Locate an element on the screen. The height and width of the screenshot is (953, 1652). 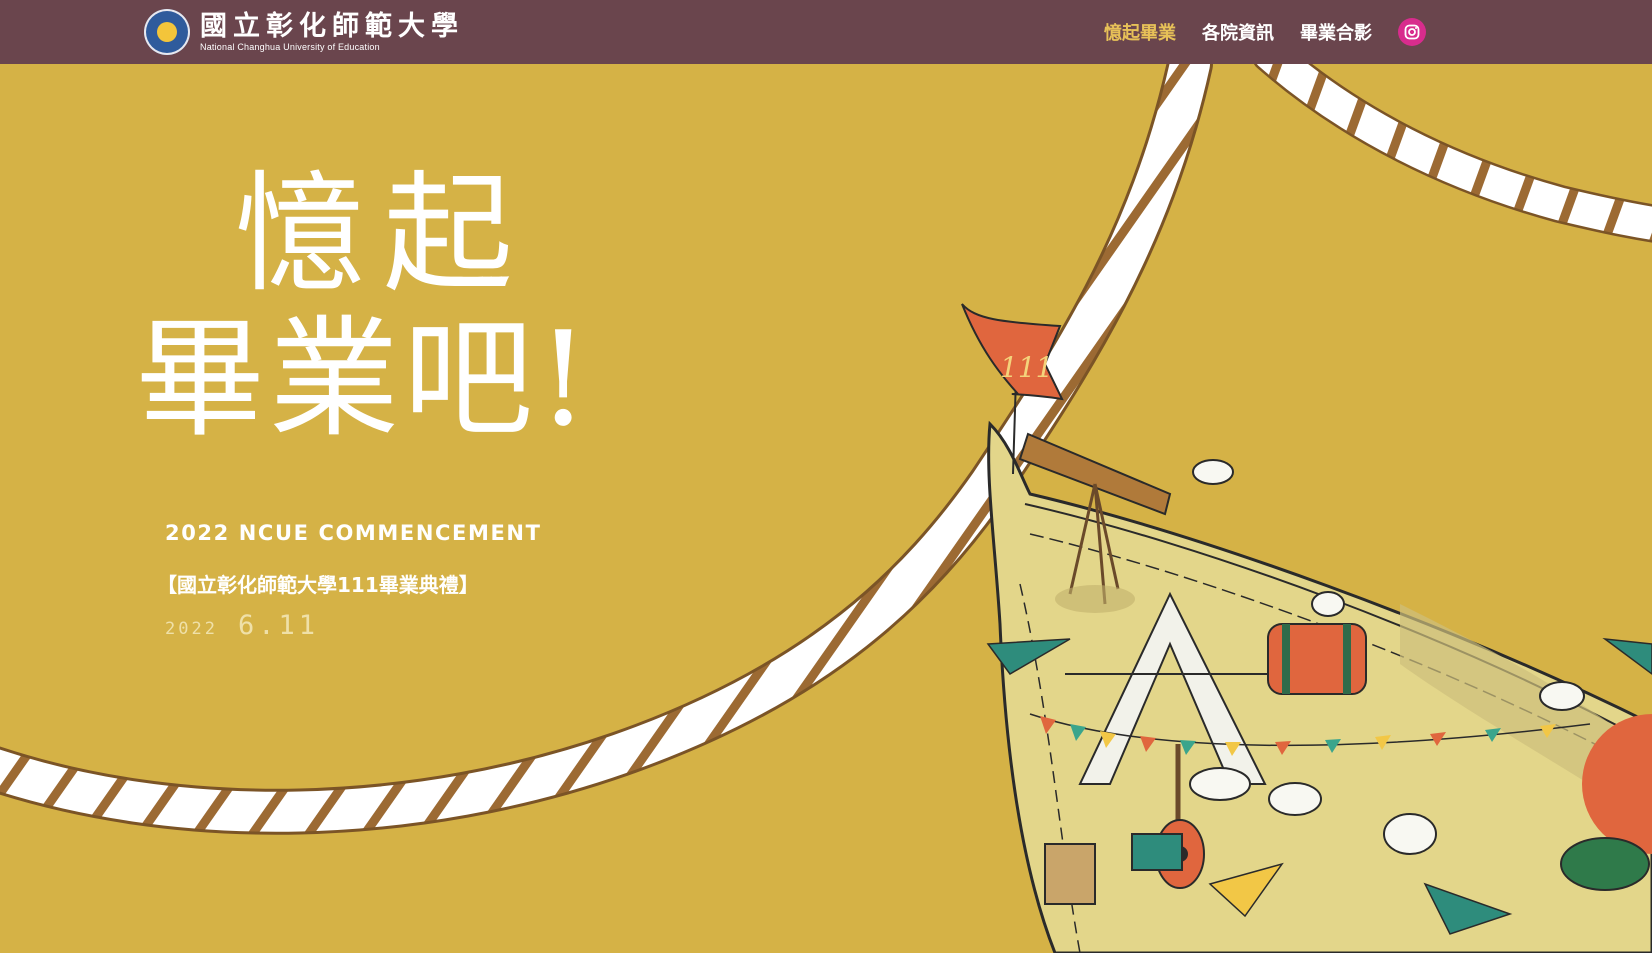
subtitle-chinese: 【國立彰化師範大學111畢業典禮】 is located at coordinates (318, 585).